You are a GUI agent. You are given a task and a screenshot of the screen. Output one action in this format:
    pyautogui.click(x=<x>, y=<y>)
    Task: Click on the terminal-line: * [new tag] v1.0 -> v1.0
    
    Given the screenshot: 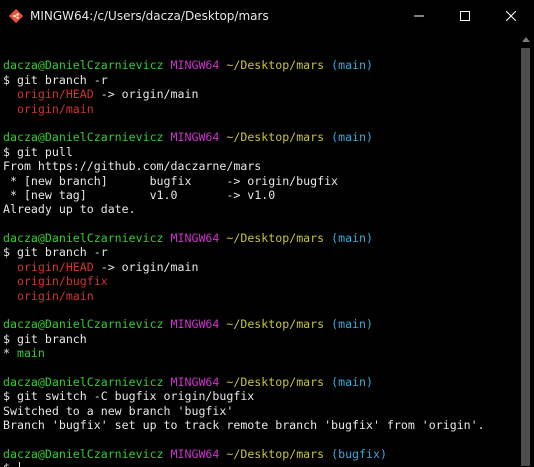 What is the action you would take?
    pyautogui.click(x=260, y=195)
    